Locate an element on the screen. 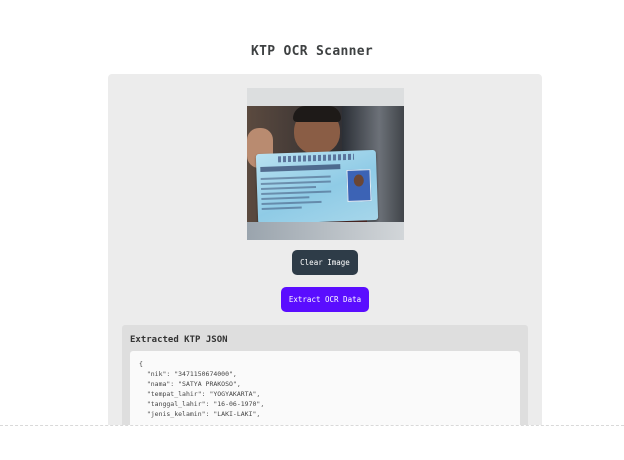  ktp-id-card is located at coordinates (317, 187).